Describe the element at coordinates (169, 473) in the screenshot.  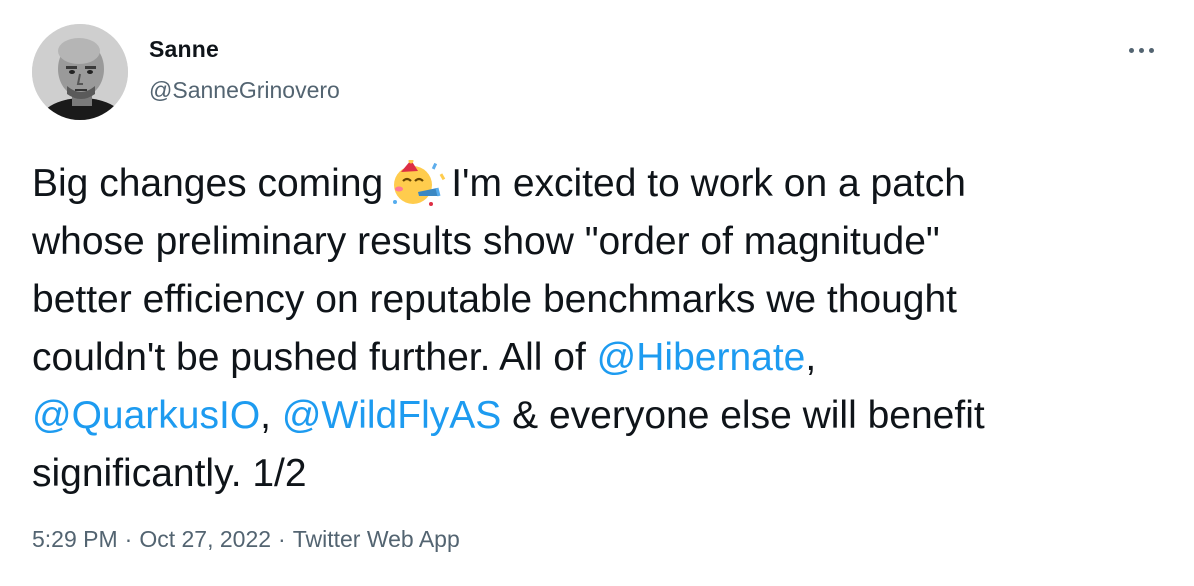
I see `tweet-line: significantly. 1/2` at that location.